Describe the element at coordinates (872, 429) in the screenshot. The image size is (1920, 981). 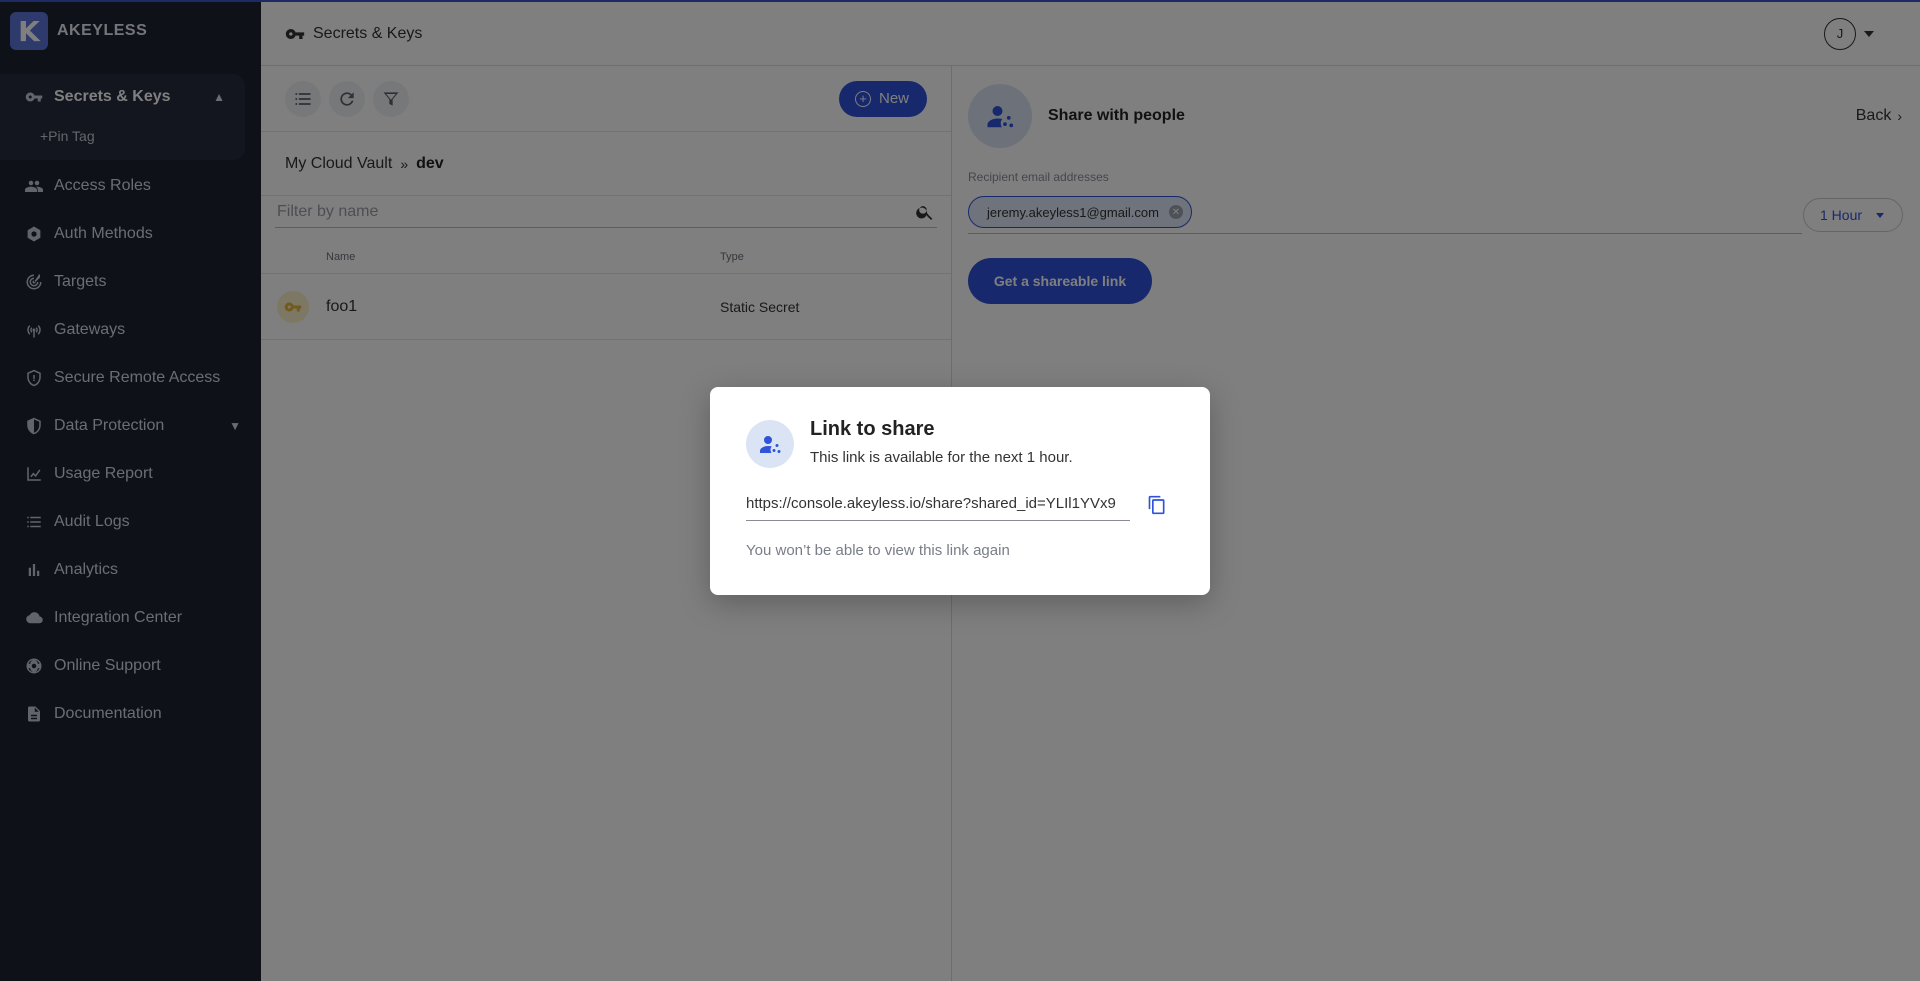
I see `modal-title: Link to share` at that location.